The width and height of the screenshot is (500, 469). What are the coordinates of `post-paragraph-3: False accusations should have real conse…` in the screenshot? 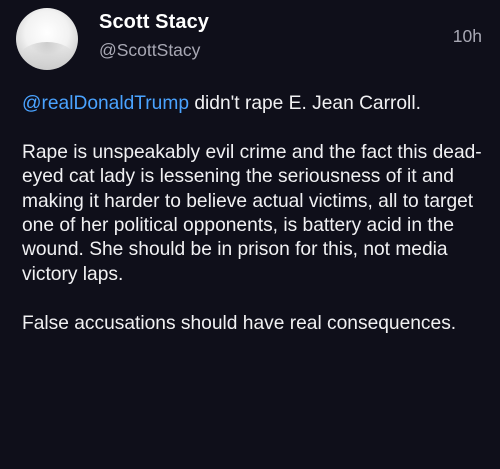 It's located at (239, 323).